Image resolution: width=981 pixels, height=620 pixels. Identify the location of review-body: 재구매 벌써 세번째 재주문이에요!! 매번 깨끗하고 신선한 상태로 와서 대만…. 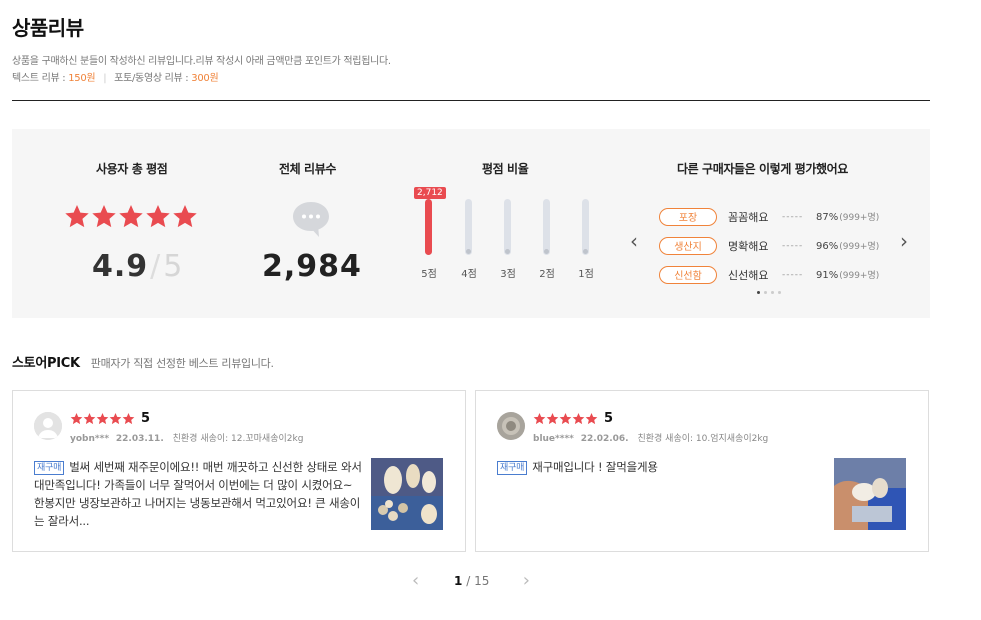
(199, 494).